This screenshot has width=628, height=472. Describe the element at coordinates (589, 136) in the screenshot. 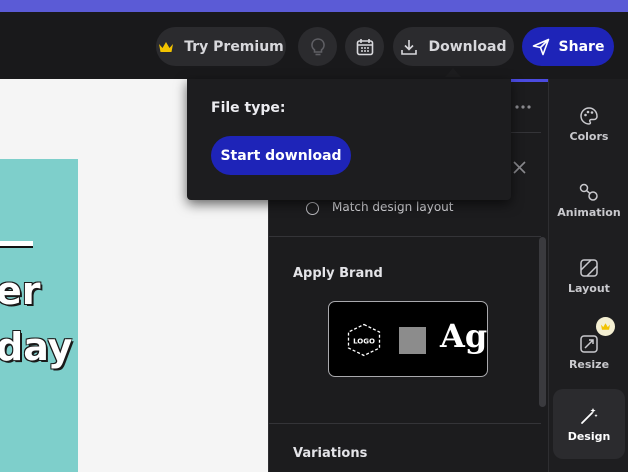

I see `rail-label-colors: Colors` at that location.